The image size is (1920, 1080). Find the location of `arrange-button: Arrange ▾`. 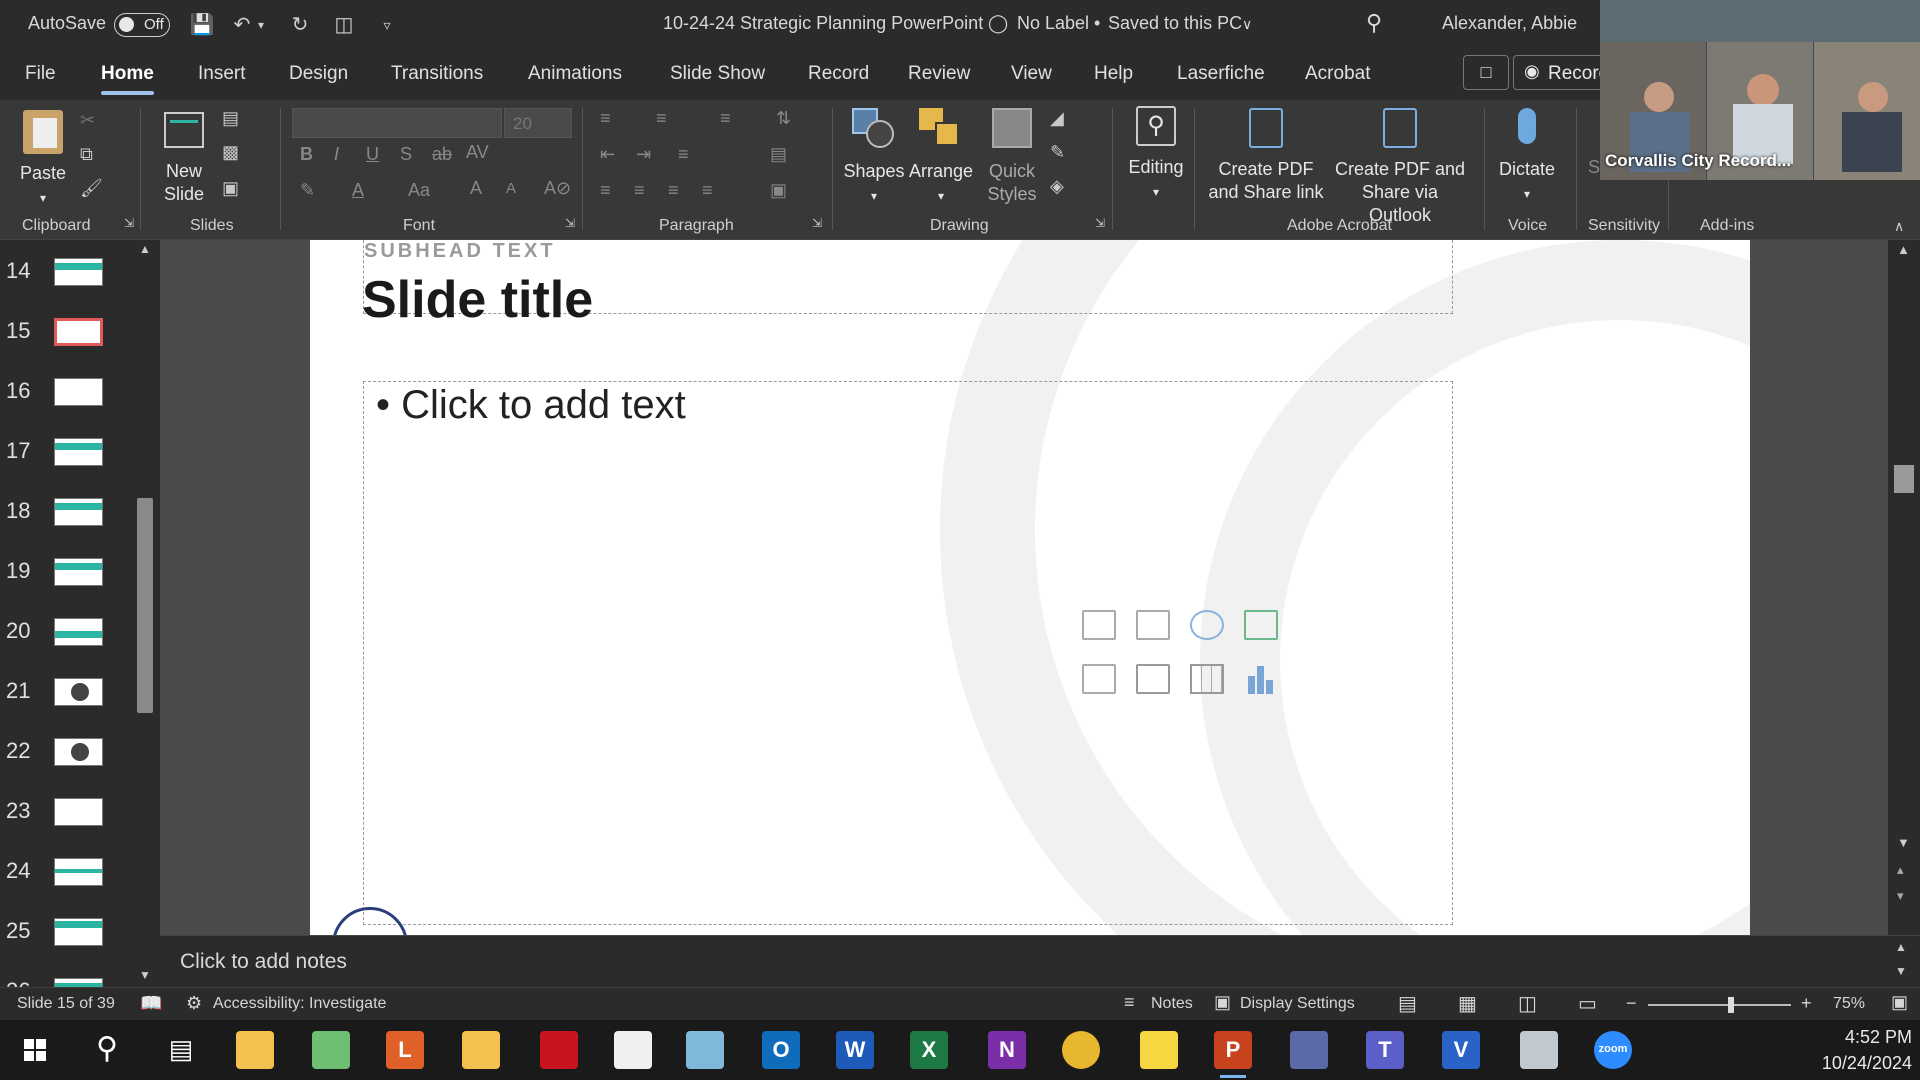

arrange-button: Arrange ▾ is located at coordinates (941, 161).